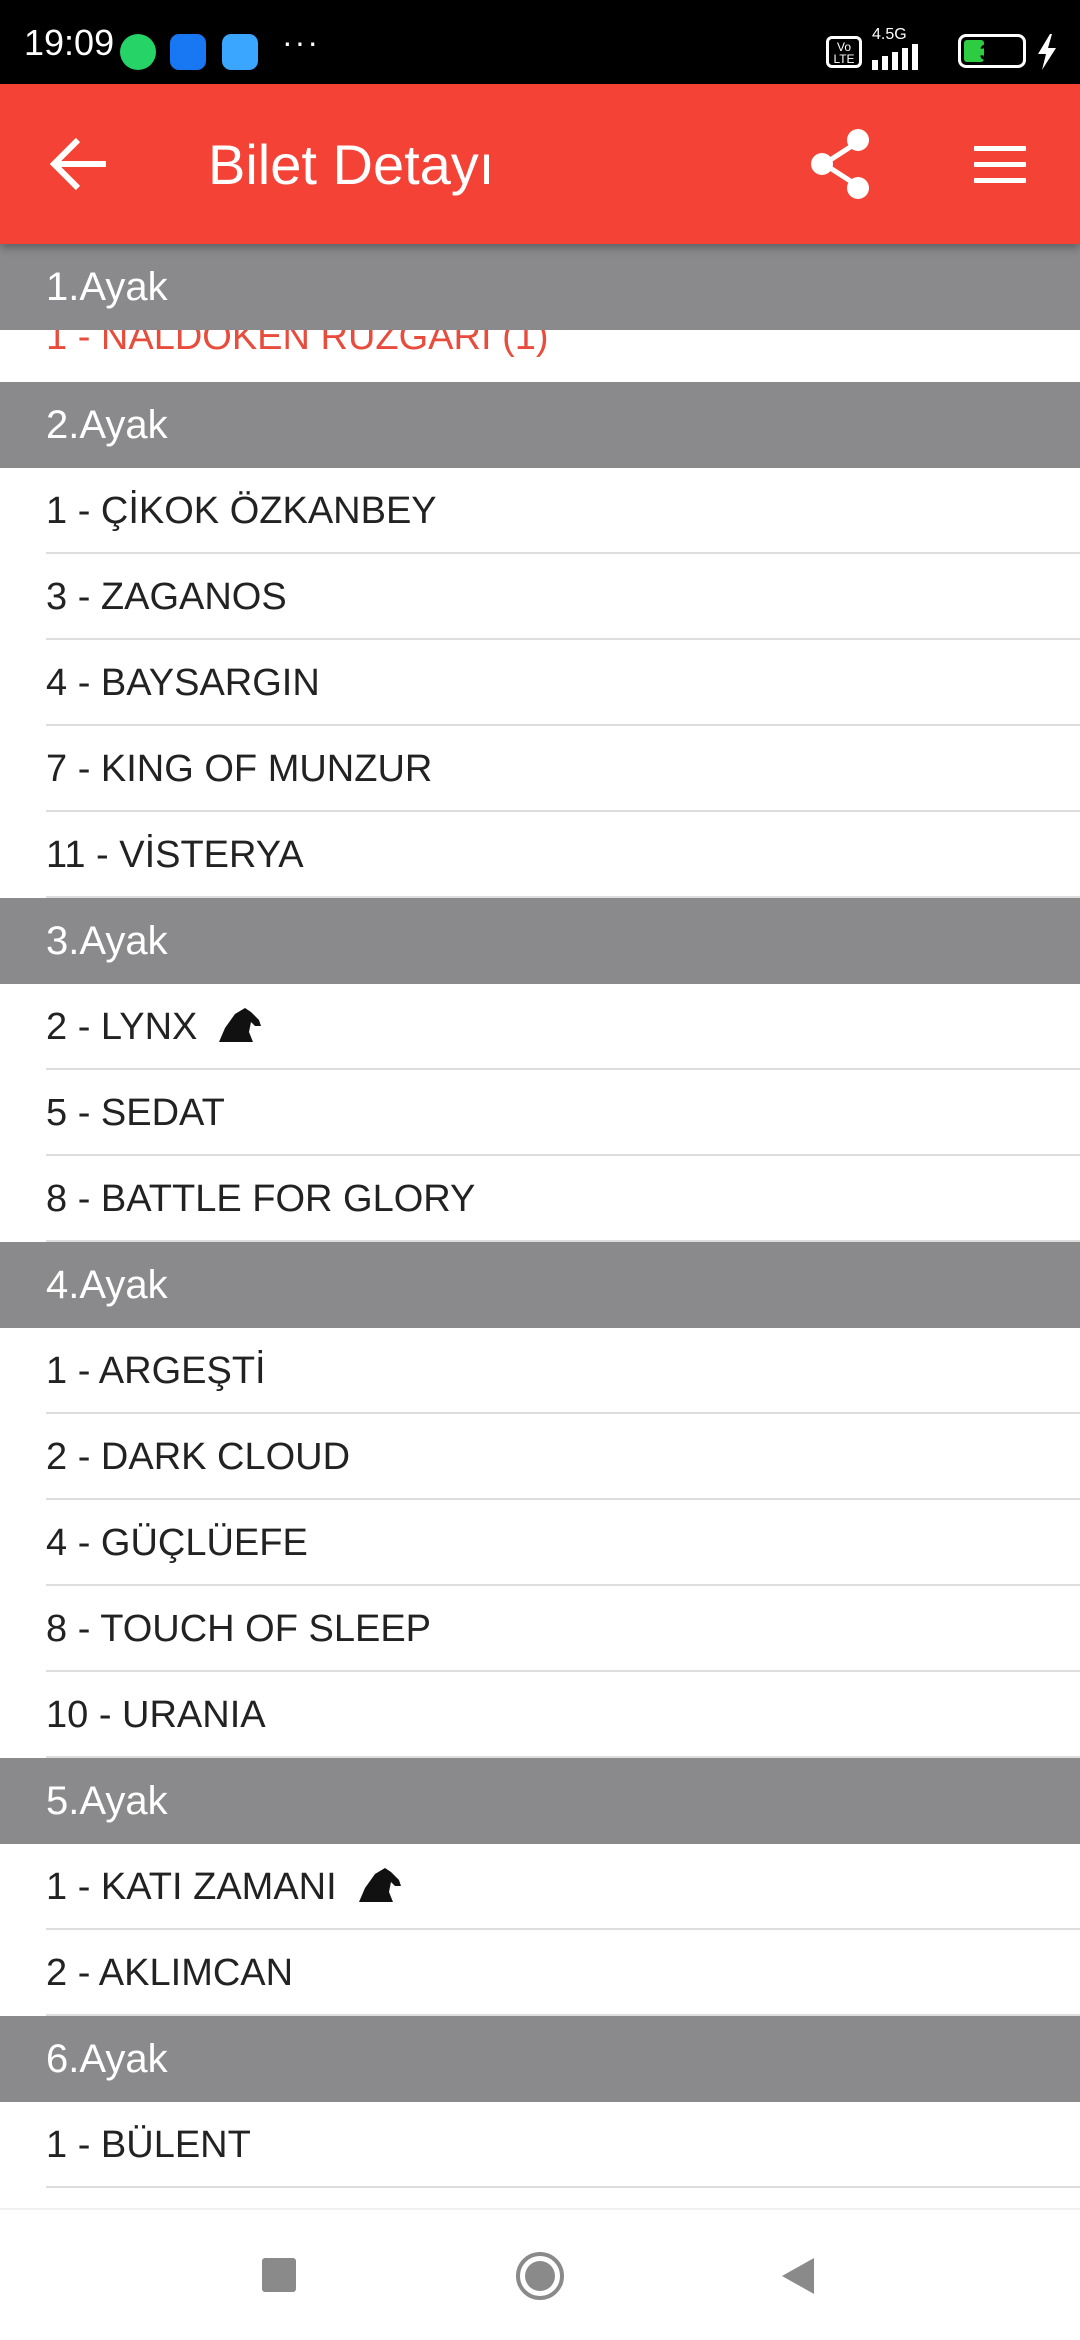 This screenshot has width=1080, height=2340. Describe the element at coordinates (540, 42) in the screenshot. I see `status-bar: 19:09 ··· Vo LTE 4.5G 35` at that location.